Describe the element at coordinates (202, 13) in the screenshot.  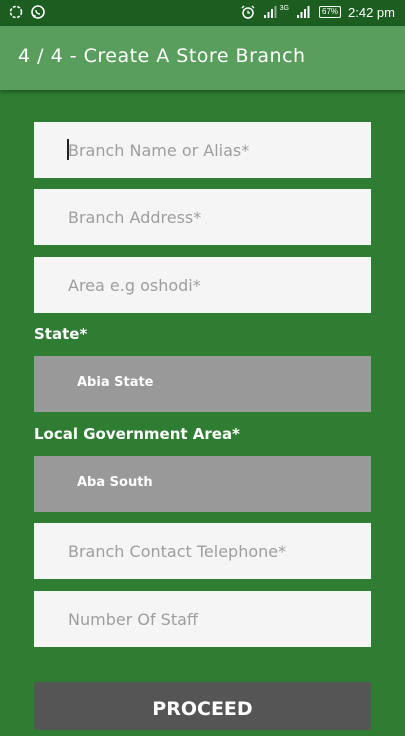
I see `status-bar: 3G 67% 2:42 pm` at that location.